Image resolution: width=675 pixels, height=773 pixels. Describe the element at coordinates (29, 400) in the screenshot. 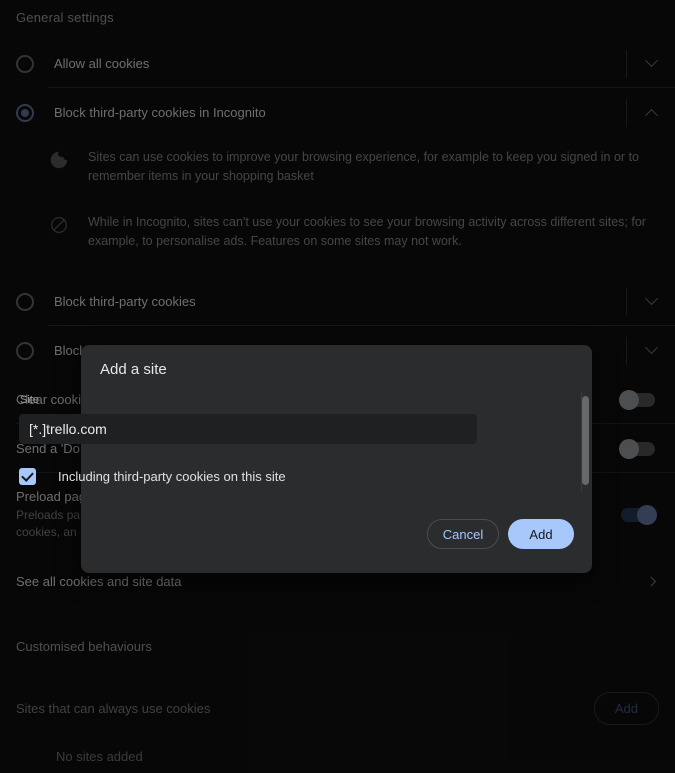

I see `site-field-label: Site` at that location.